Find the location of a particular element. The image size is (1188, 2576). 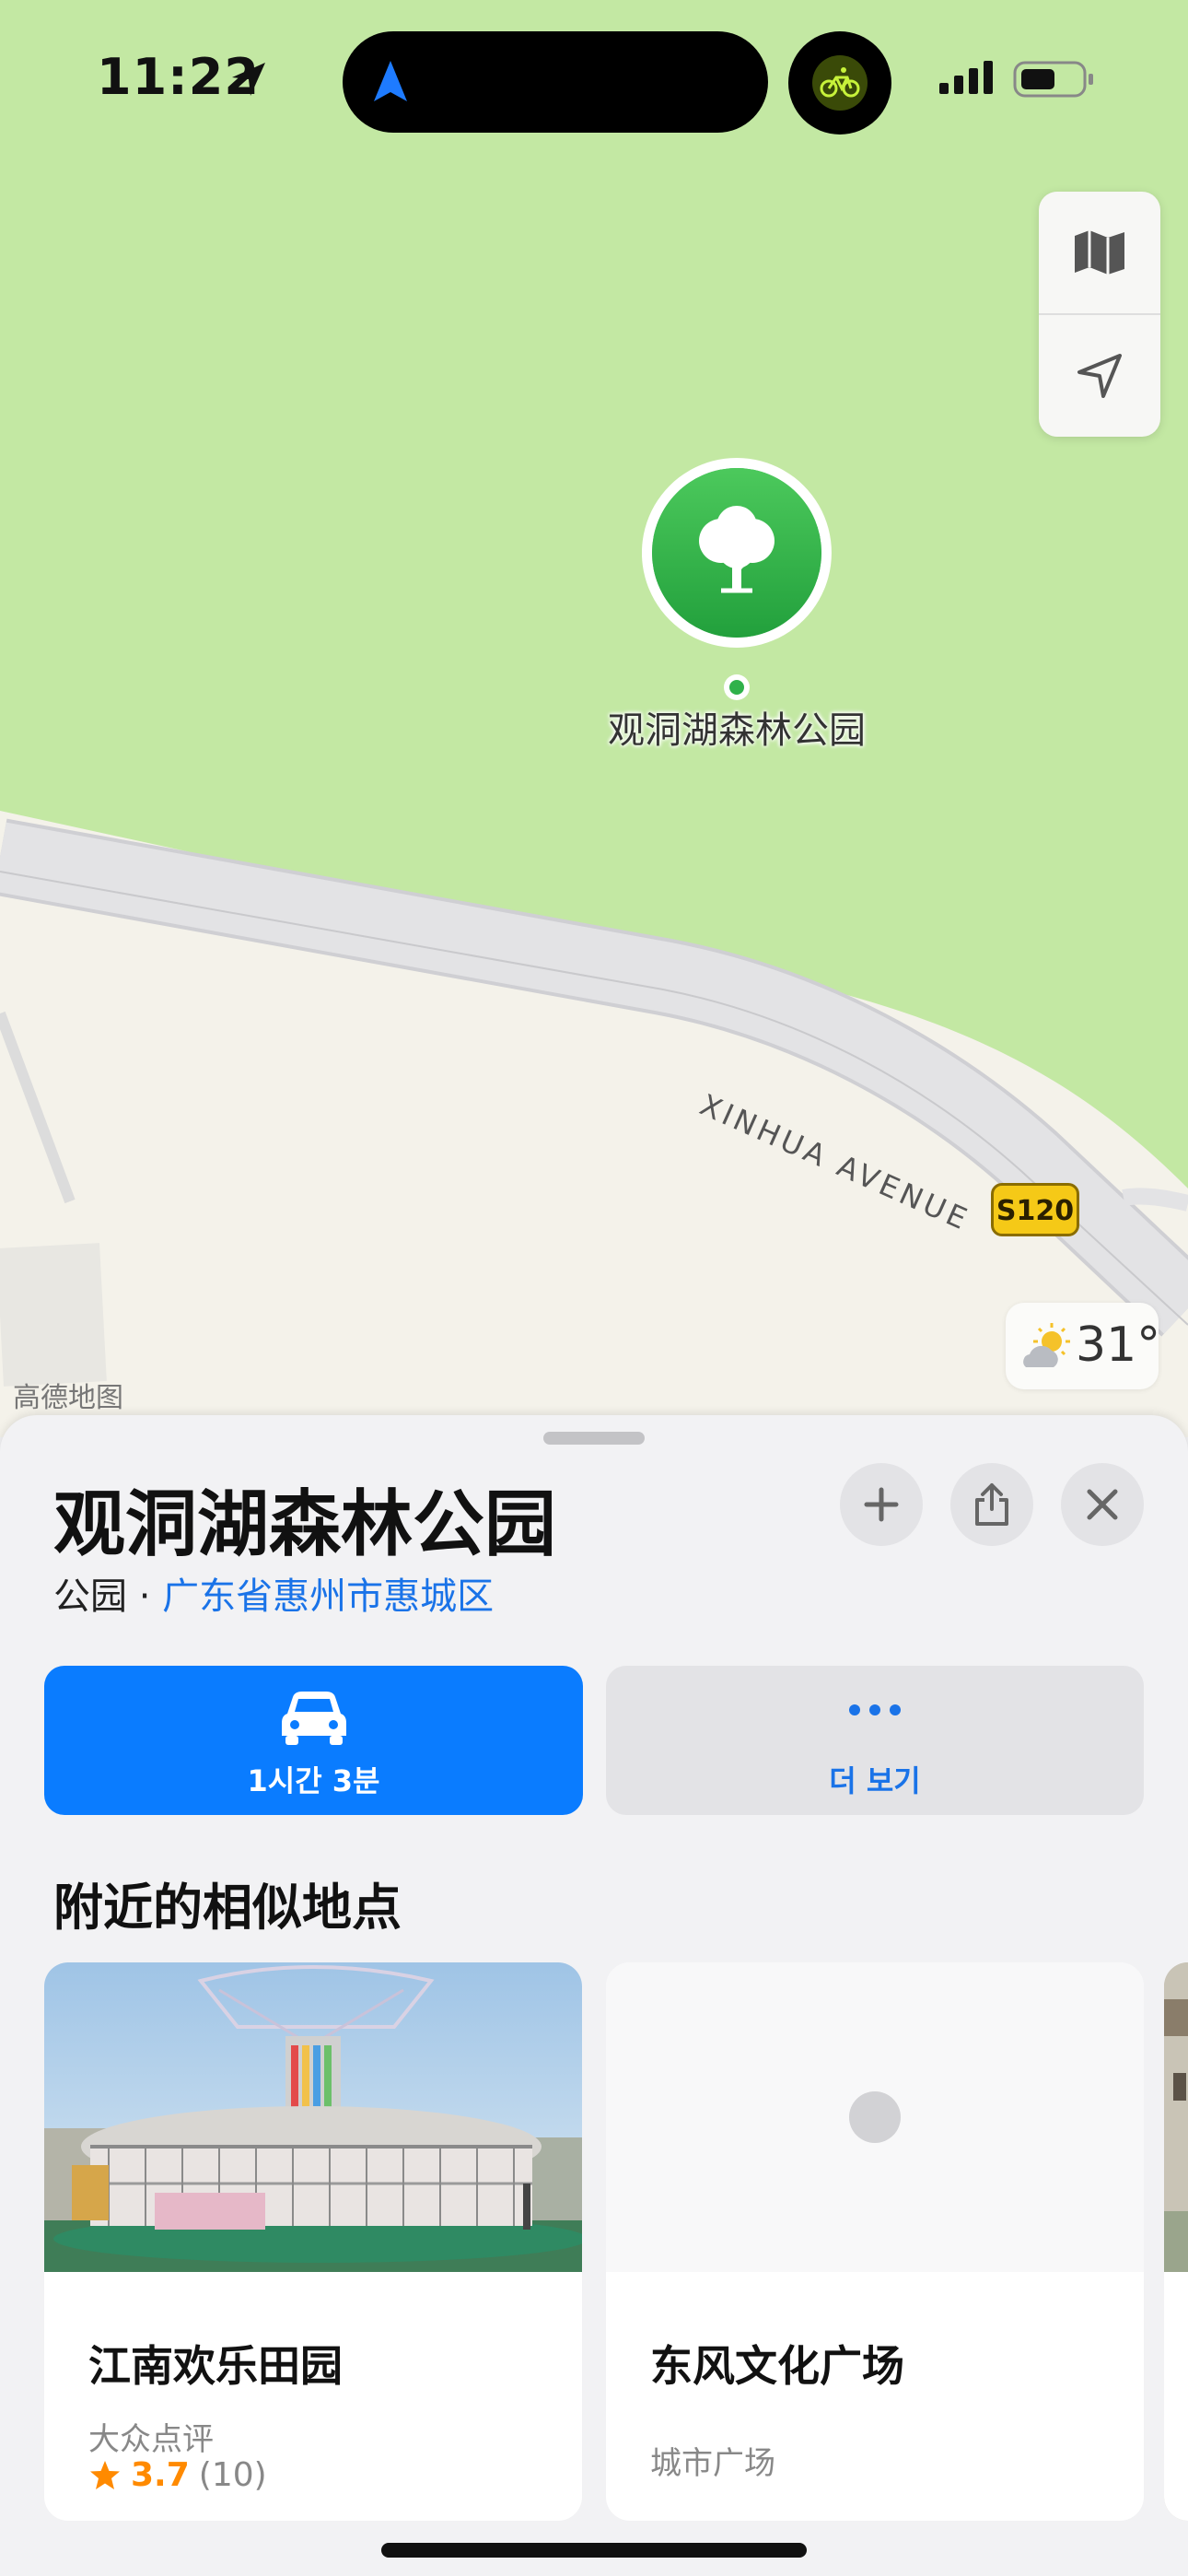

dynamic-island is located at coordinates (555, 82).